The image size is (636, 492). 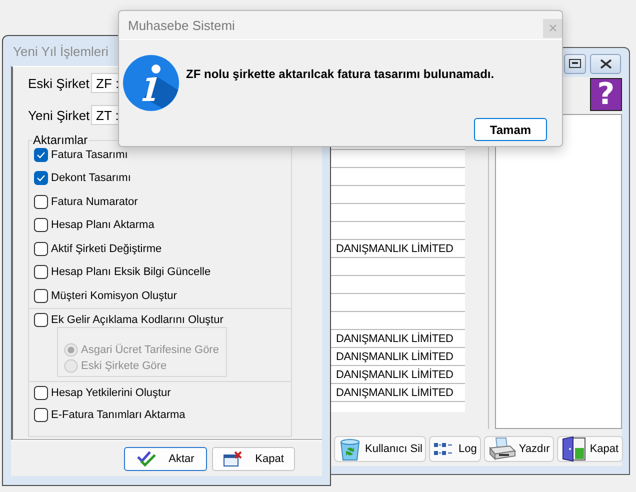 What do you see at coordinates (59, 83) in the screenshot?
I see `field-label: Eski Şirket` at bounding box center [59, 83].